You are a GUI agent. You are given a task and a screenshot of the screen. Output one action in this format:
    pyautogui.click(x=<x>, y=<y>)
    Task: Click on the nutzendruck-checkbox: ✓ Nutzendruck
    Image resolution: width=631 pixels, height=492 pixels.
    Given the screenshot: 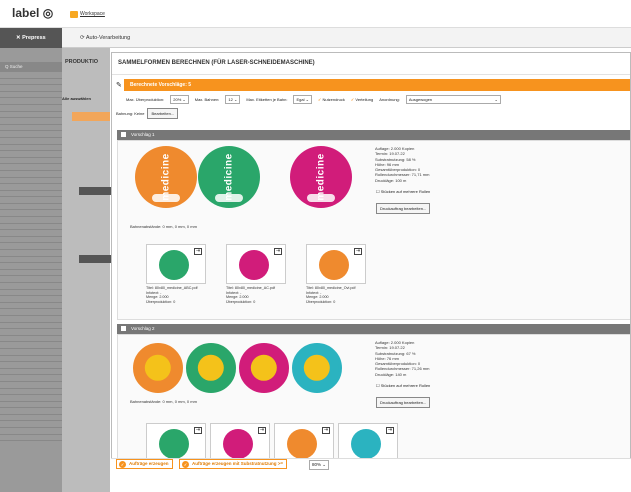 What is the action you would take?
    pyautogui.click(x=331, y=99)
    